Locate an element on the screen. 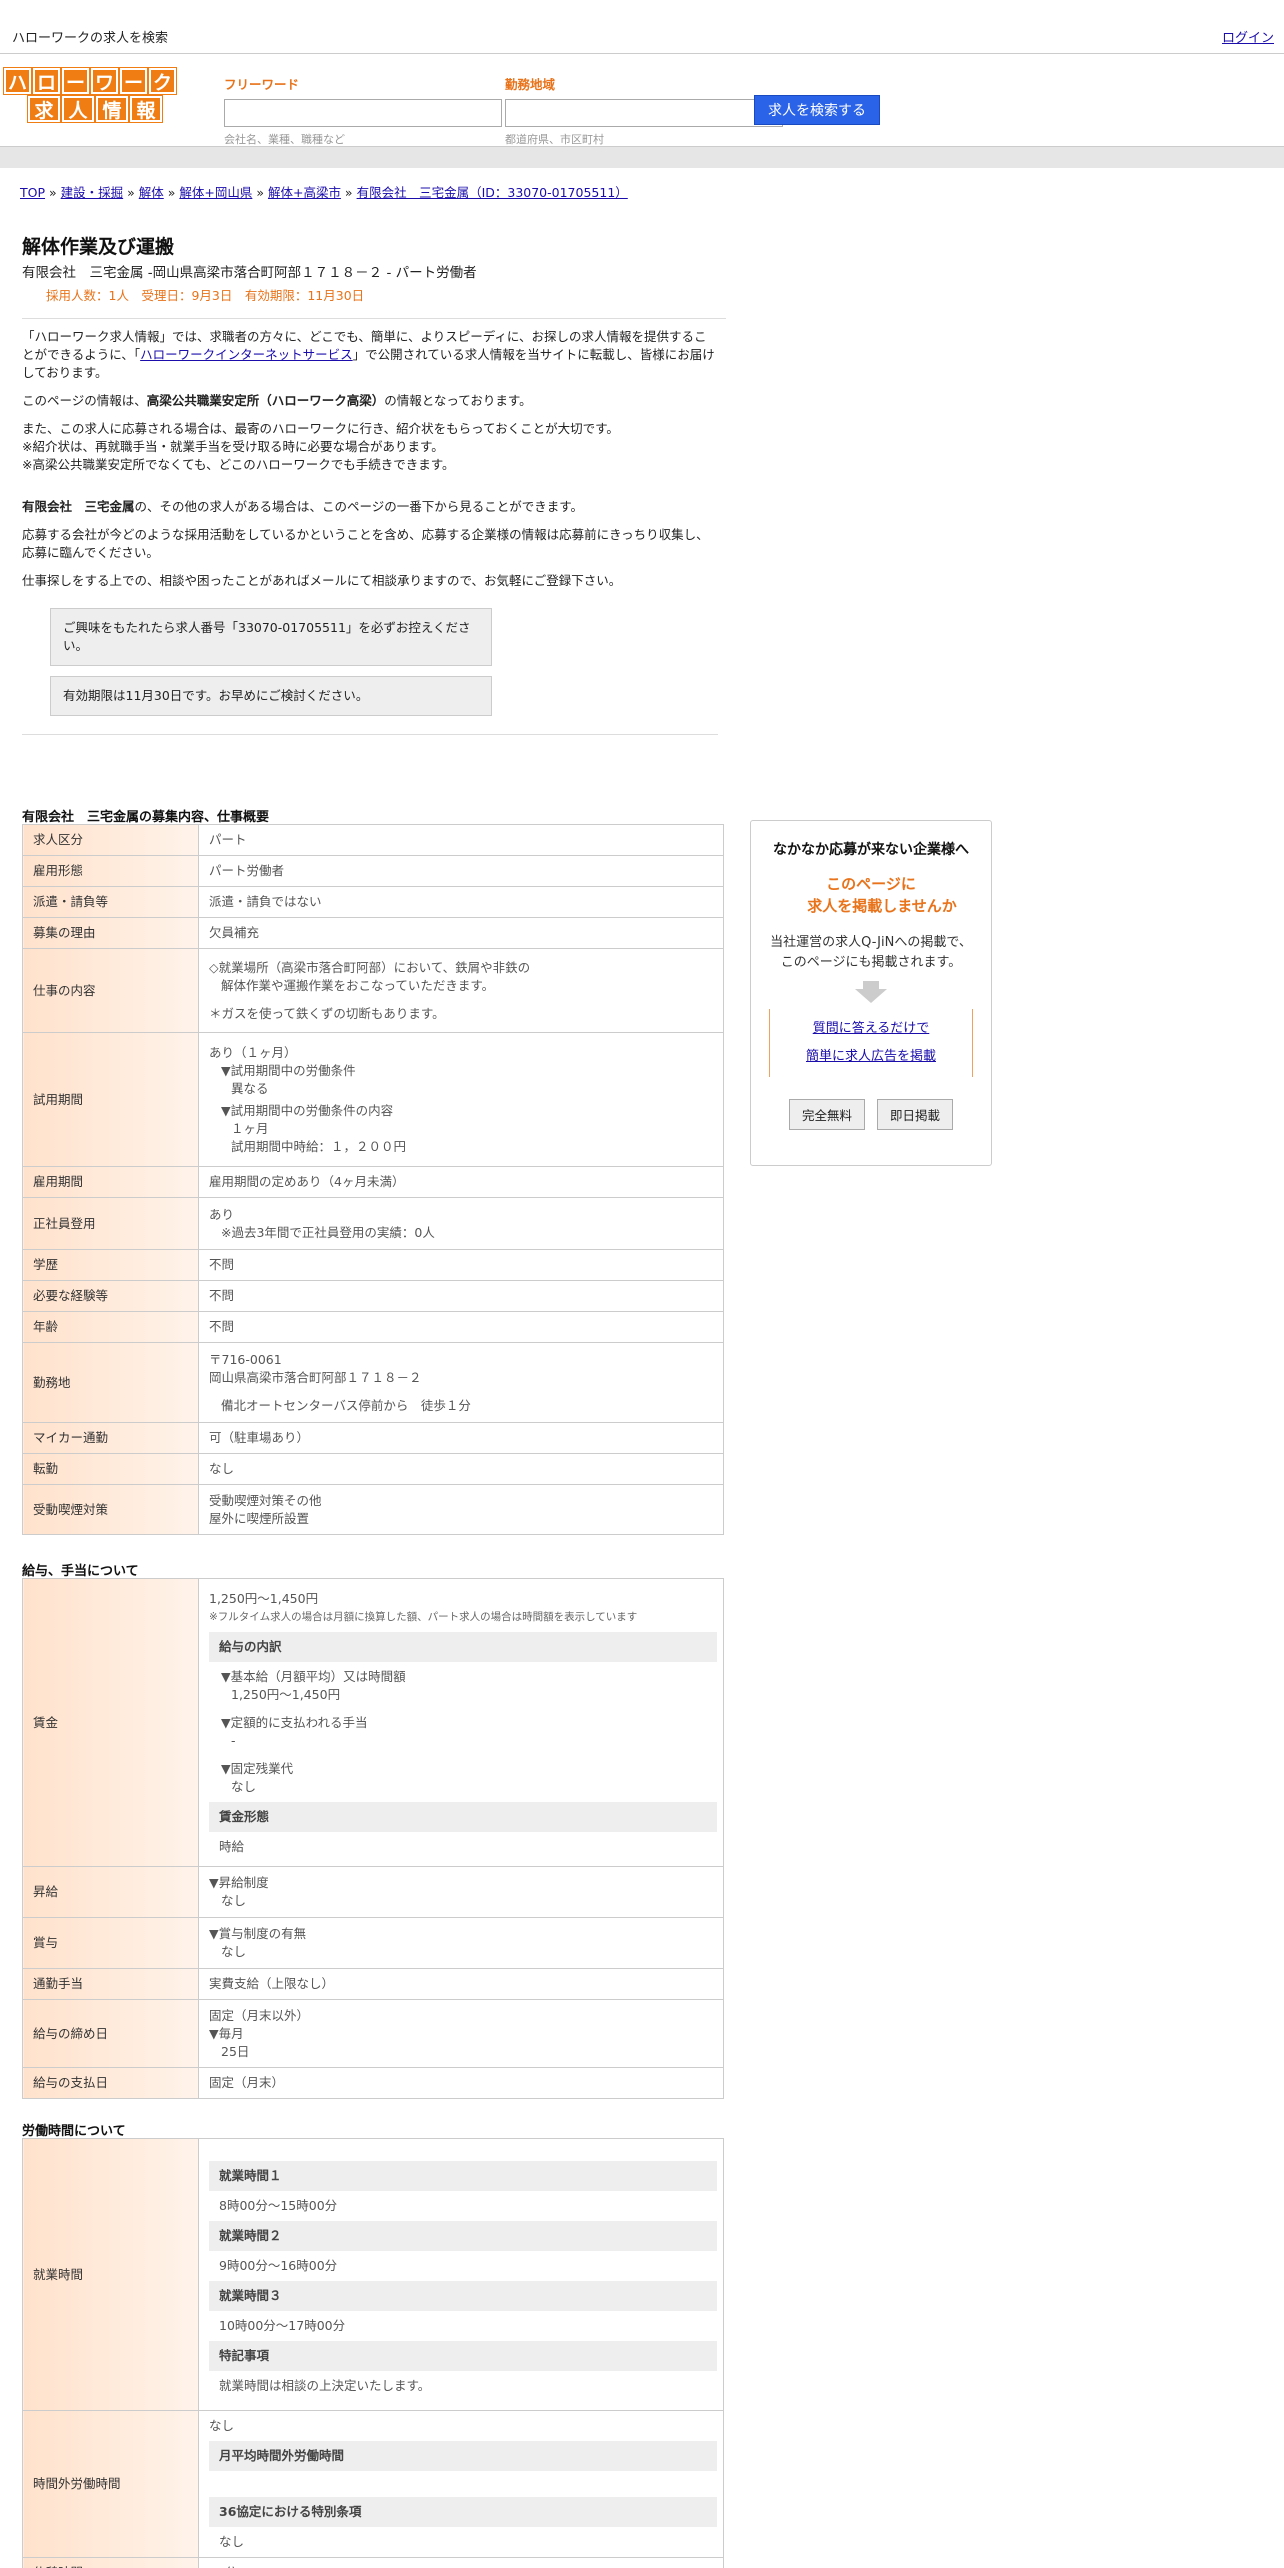 The height and width of the screenshot is (2568, 1284). area-field: 勤務地域 都道府県、市区町村 is located at coordinates (644, 110).